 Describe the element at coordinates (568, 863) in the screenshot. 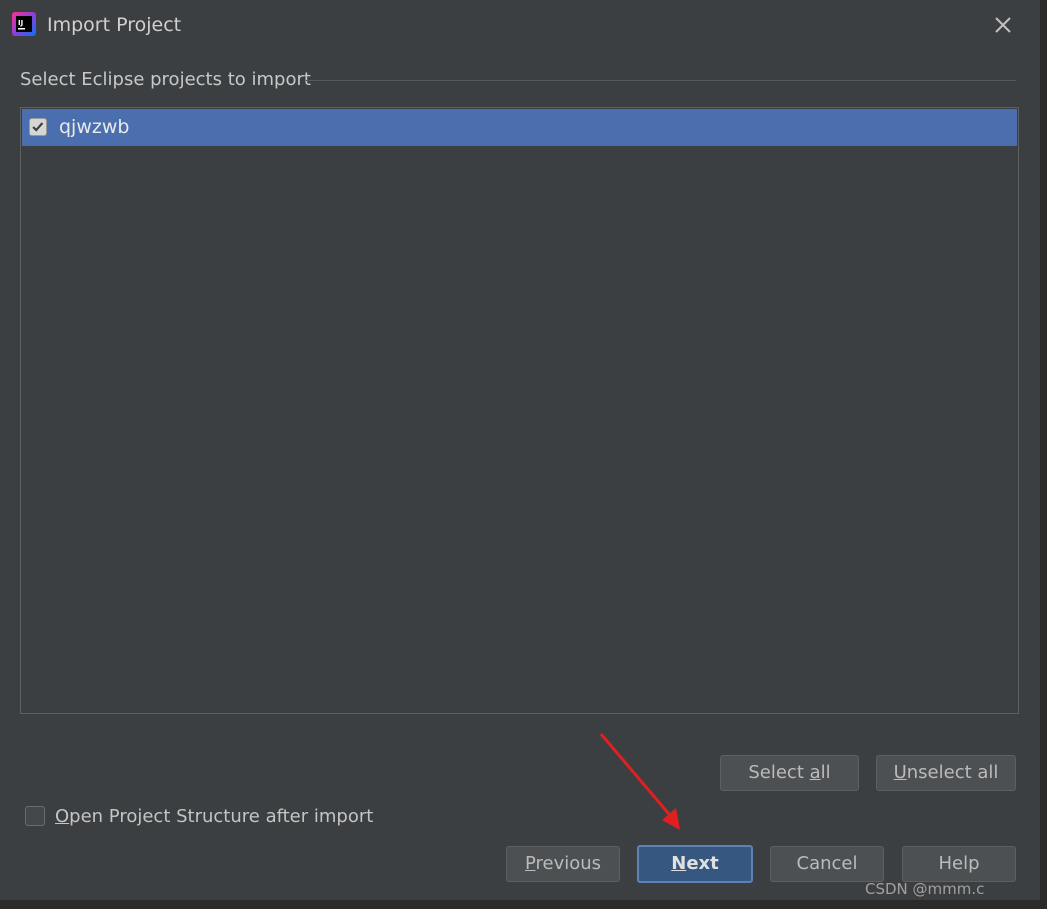

I see `previous-label-post: revious` at that location.